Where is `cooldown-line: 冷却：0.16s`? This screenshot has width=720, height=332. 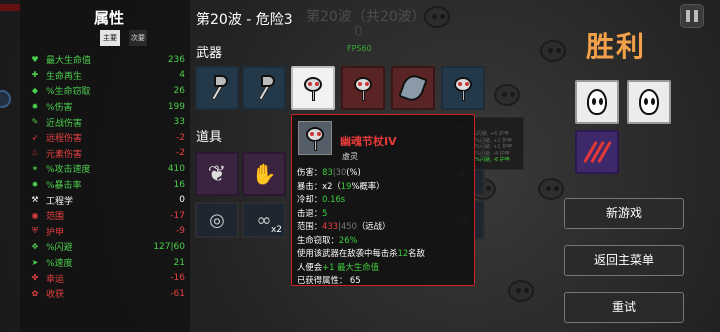 cooldown-line: 冷却：0.16s is located at coordinates (321, 199).